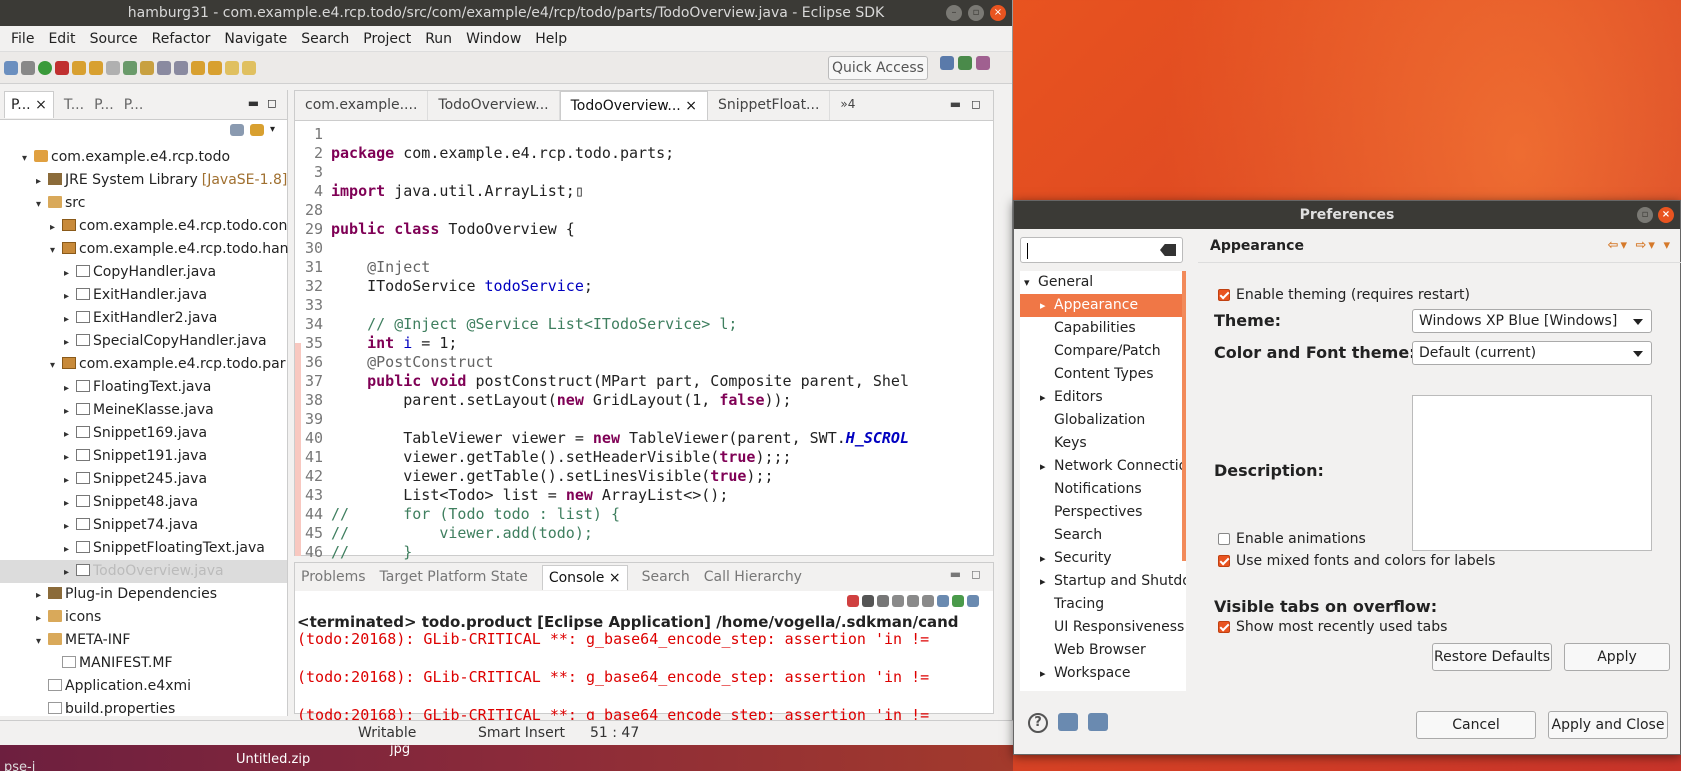 Image resolution: width=1681 pixels, height=771 pixels. Describe the element at coordinates (1292, 539) in the screenshot. I see `enable-animations-checkbox: Enable animations` at that location.